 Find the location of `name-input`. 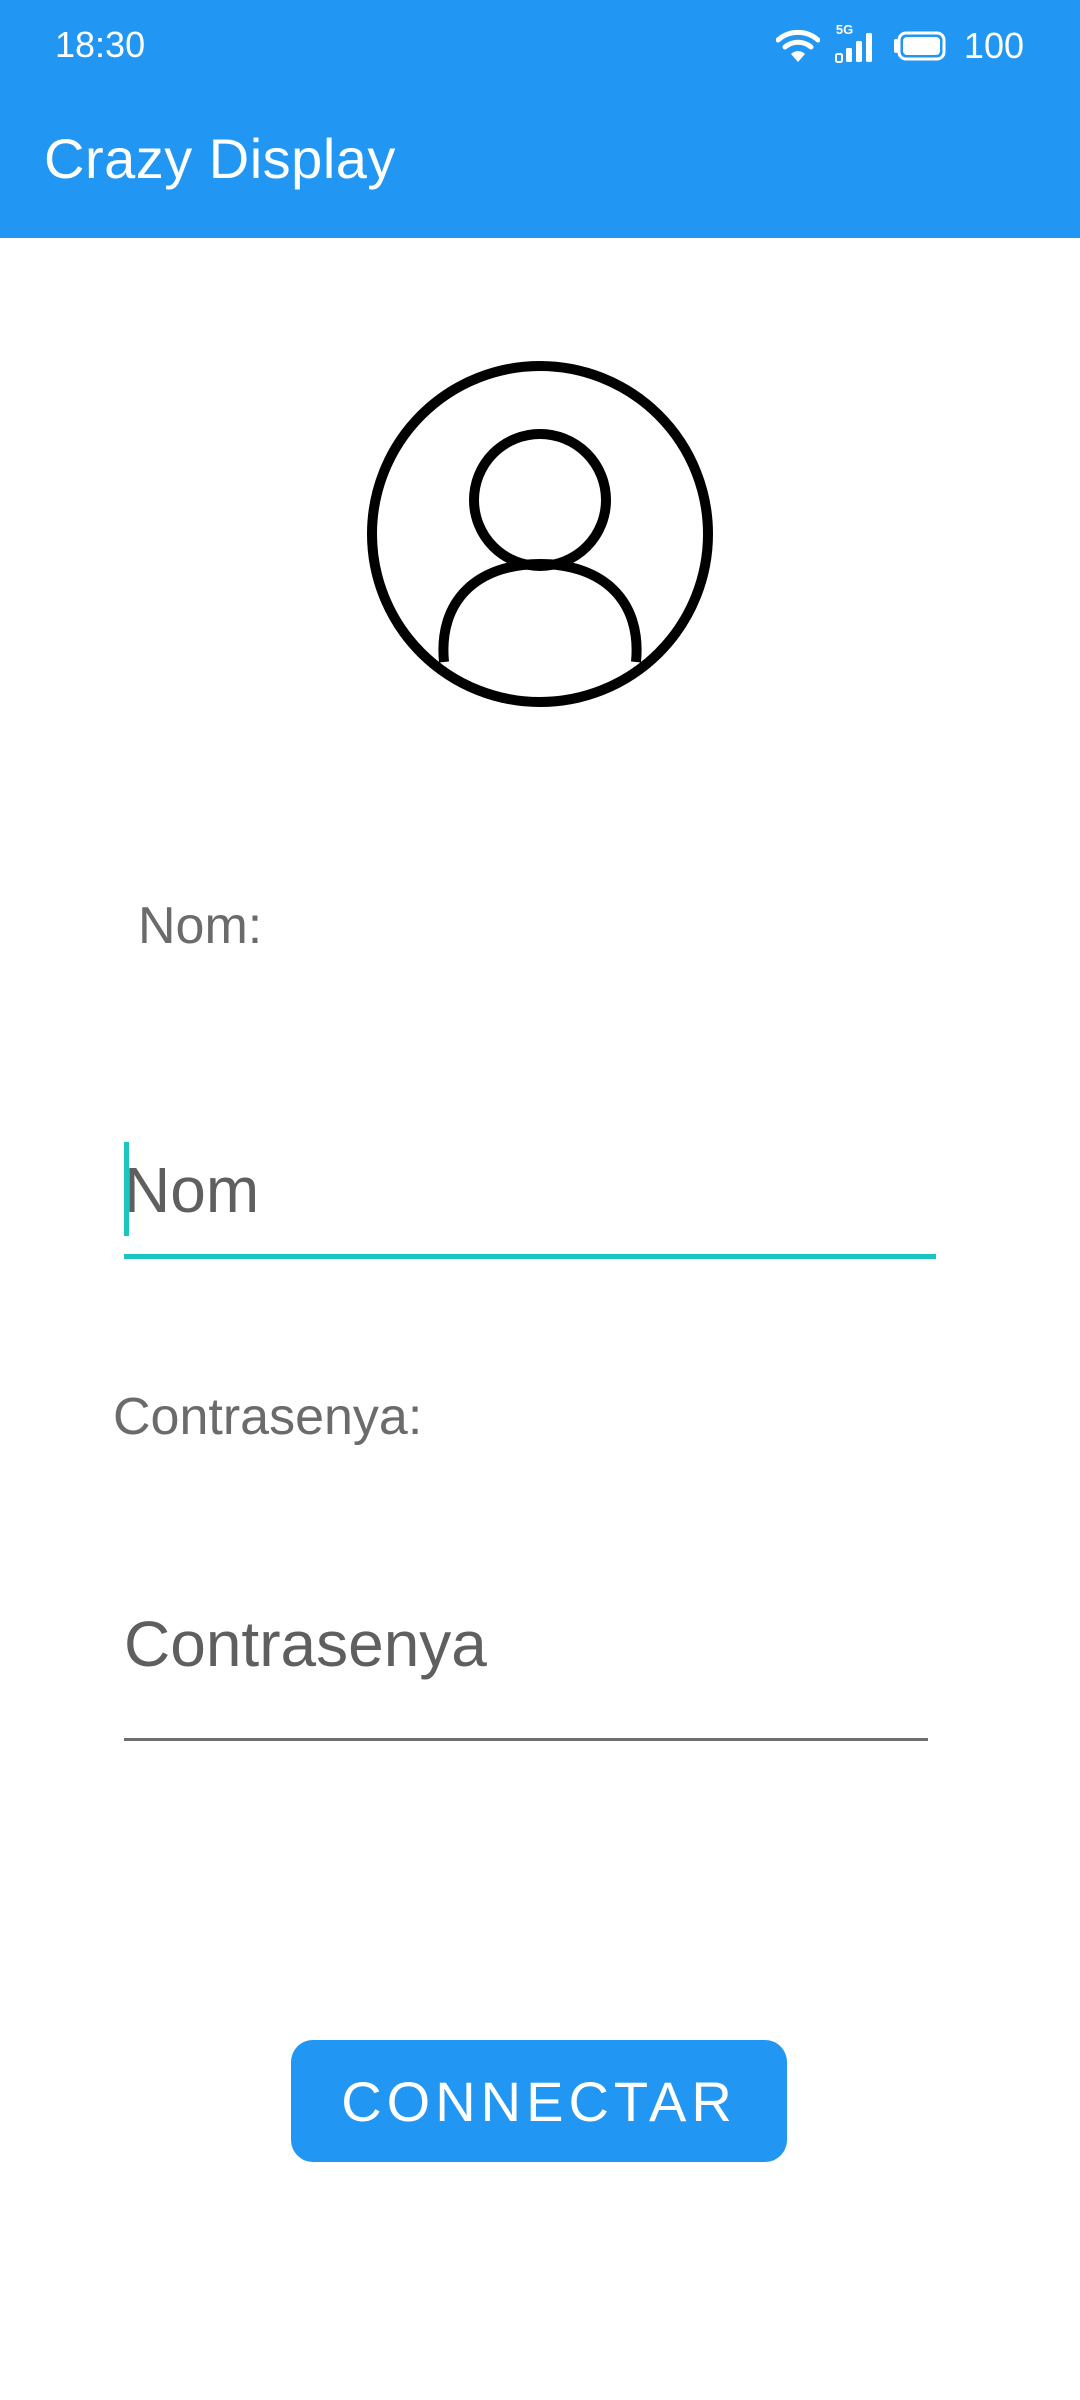

name-input is located at coordinates (530, 1190).